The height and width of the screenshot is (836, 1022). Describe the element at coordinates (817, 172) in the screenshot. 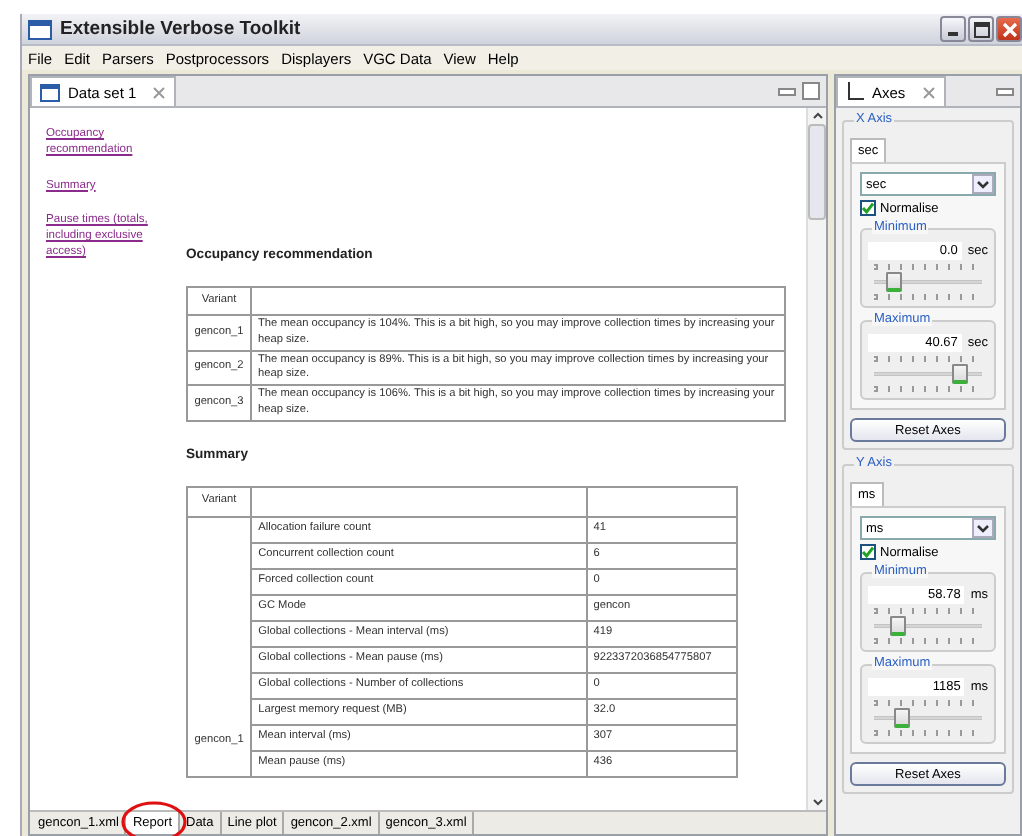

I see `scrollbar-thumb` at that location.